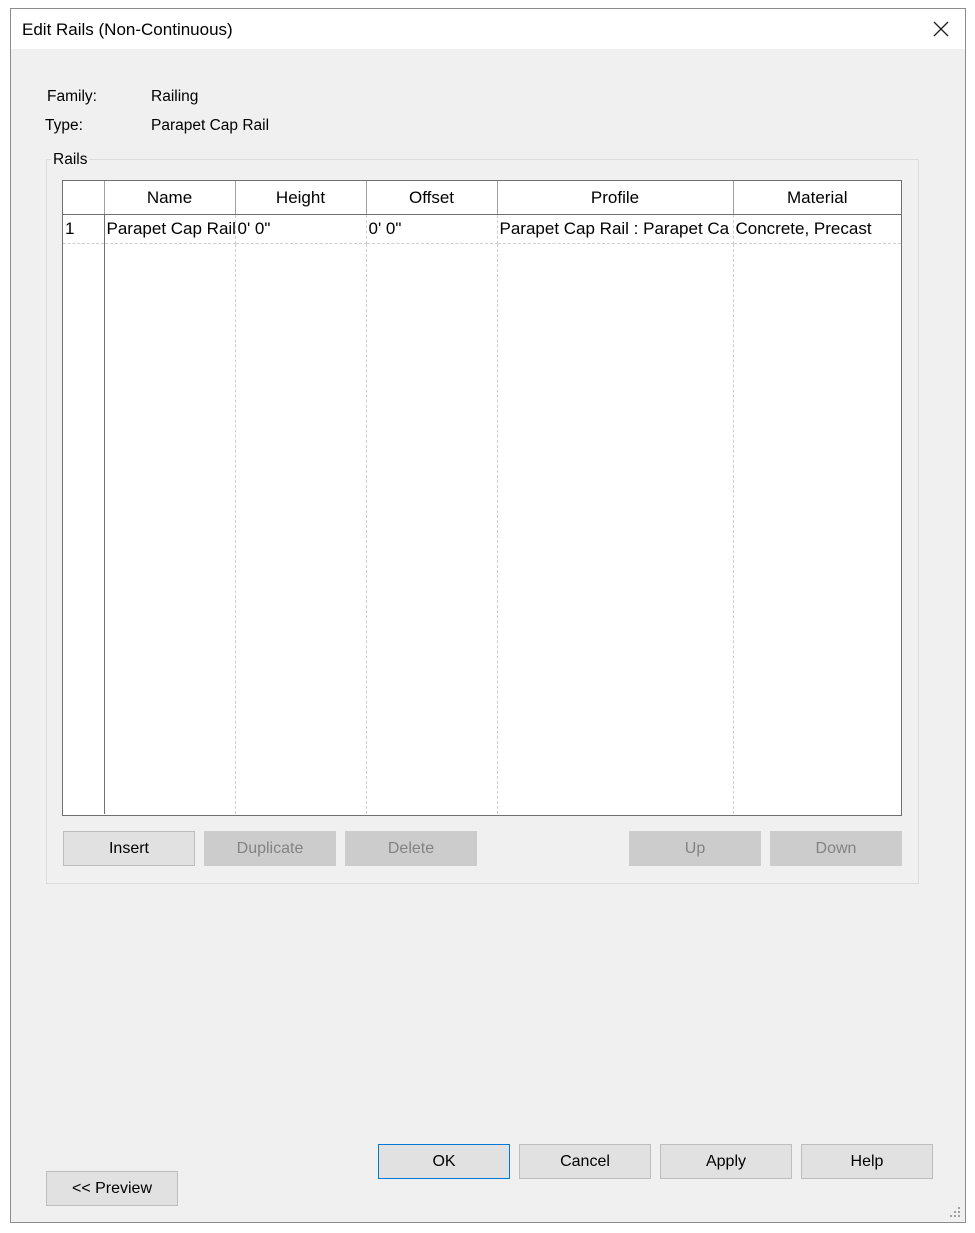  What do you see at coordinates (270, 848) in the screenshot?
I see `duplicate-button: Duplicate` at bounding box center [270, 848].